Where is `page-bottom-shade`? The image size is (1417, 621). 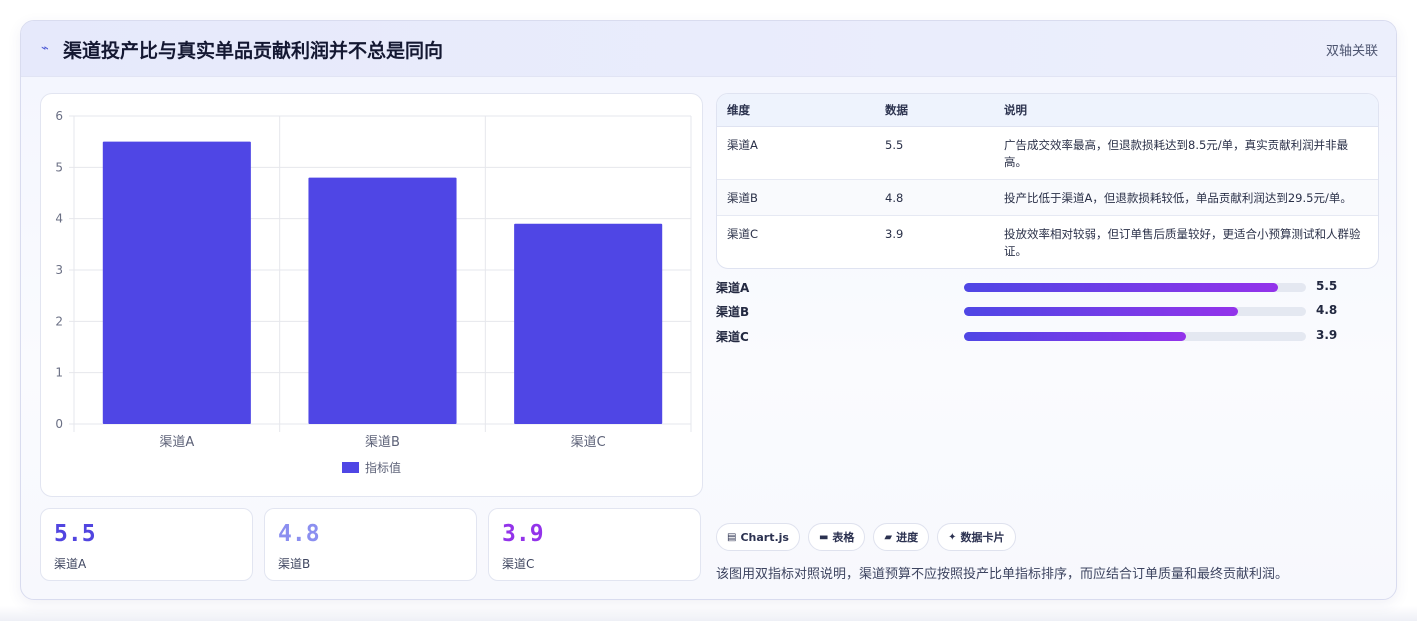
page-bottom-shade is located at coordinates (708, 613).